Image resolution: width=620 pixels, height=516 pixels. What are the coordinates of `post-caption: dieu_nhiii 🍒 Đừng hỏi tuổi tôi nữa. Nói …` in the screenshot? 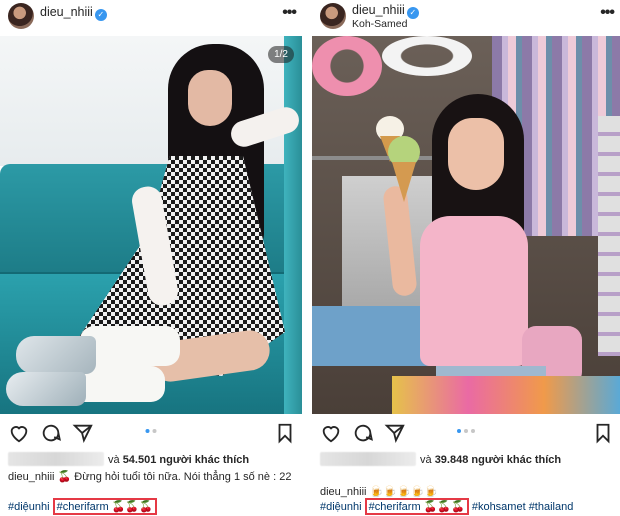 It's located at (152, 477).